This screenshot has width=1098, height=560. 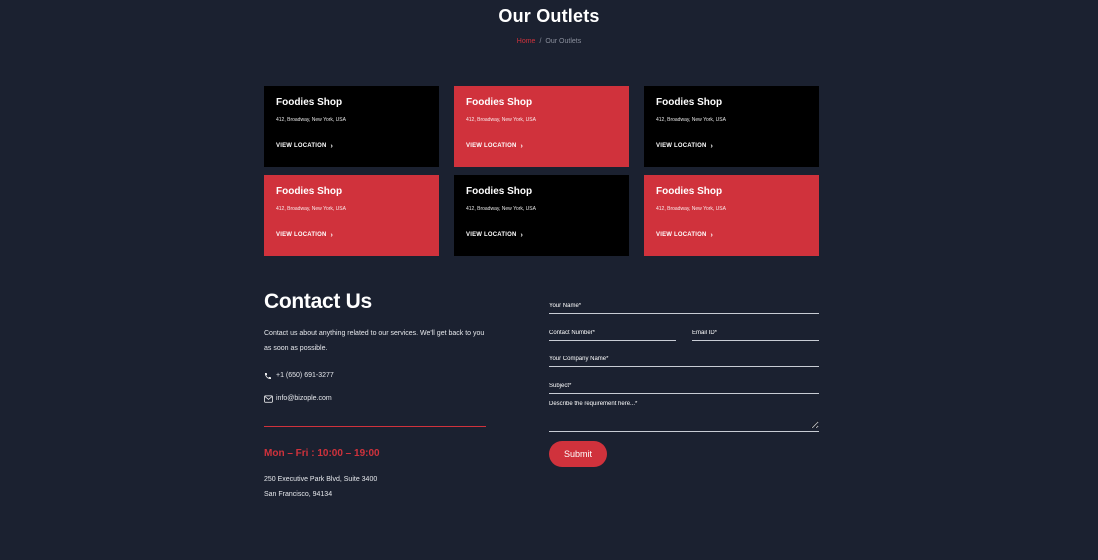 I want to click on description-field-wrap, so click(x=684, y=416).